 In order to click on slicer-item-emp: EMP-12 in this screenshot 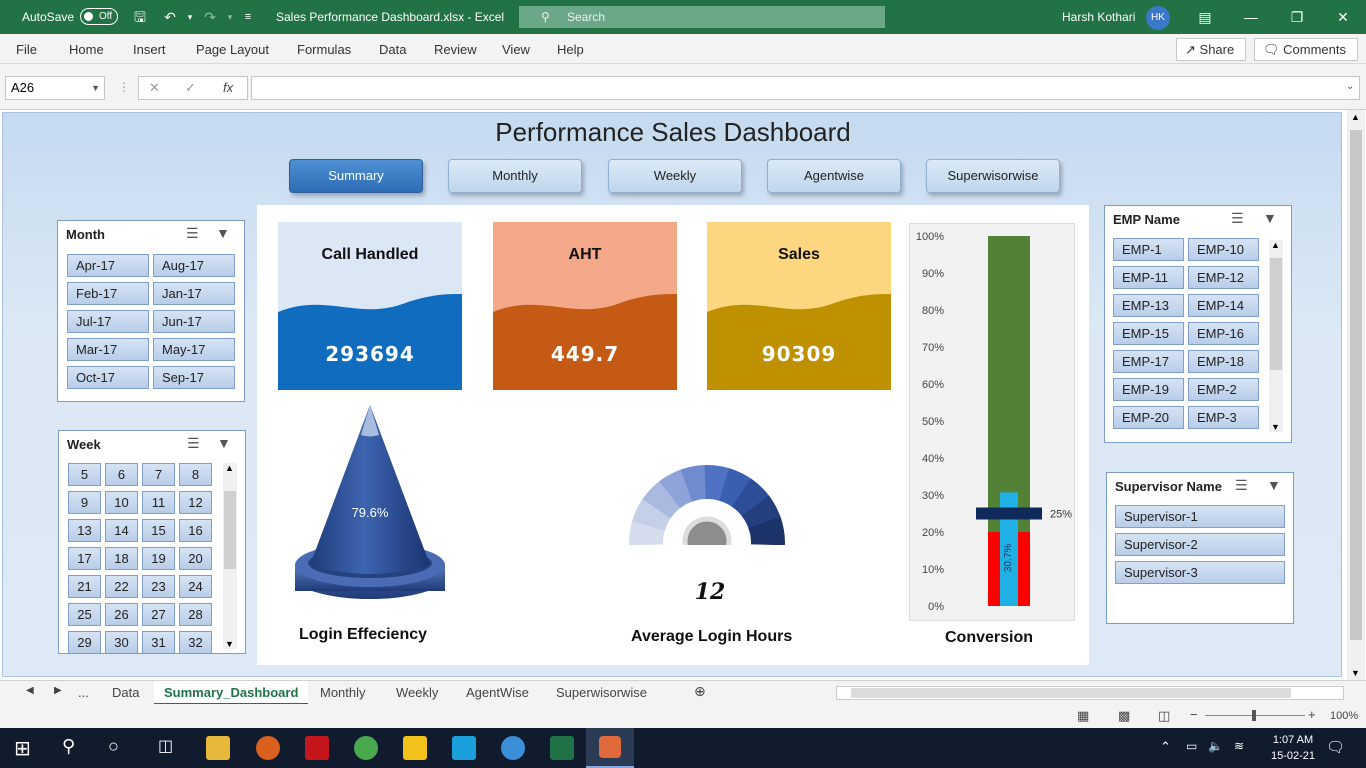, I will do `click(1223, 277)`.